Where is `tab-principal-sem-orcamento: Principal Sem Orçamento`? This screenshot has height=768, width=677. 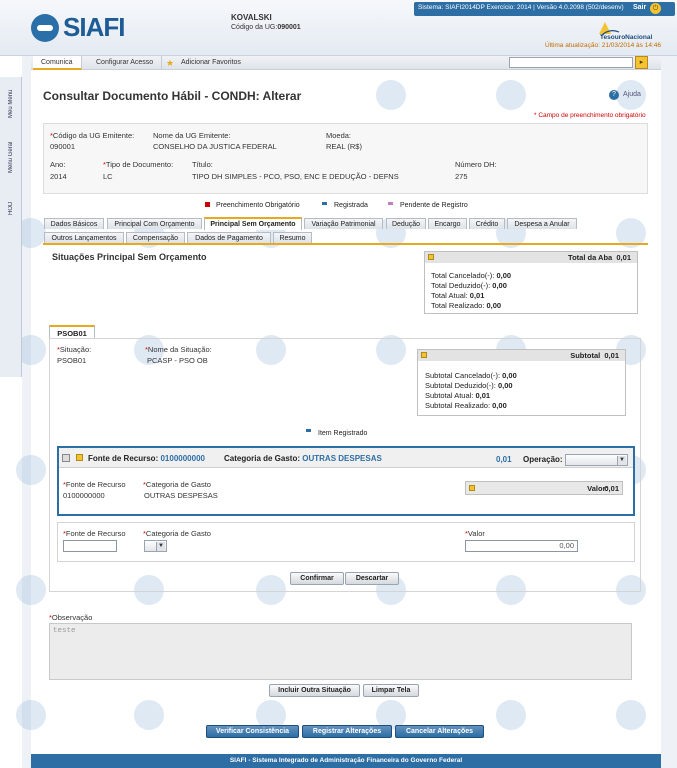
tab-principal-sem-orcamento: Principal Sem Orçamento is located at coordinates (253, 223).